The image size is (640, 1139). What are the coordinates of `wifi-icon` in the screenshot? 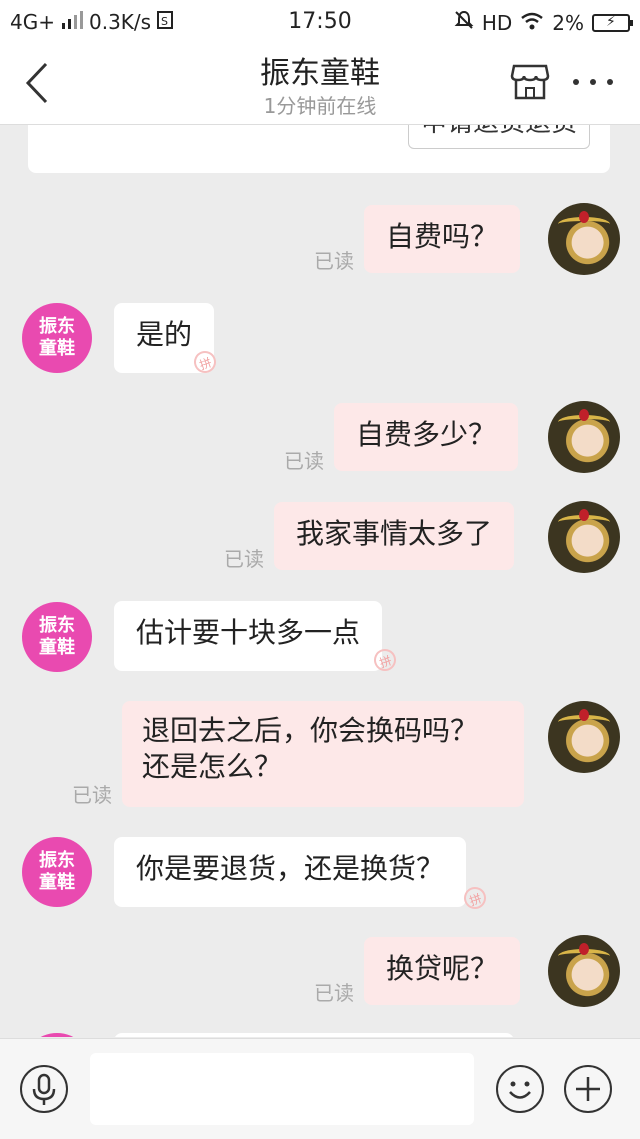 It's located at (532, 23).